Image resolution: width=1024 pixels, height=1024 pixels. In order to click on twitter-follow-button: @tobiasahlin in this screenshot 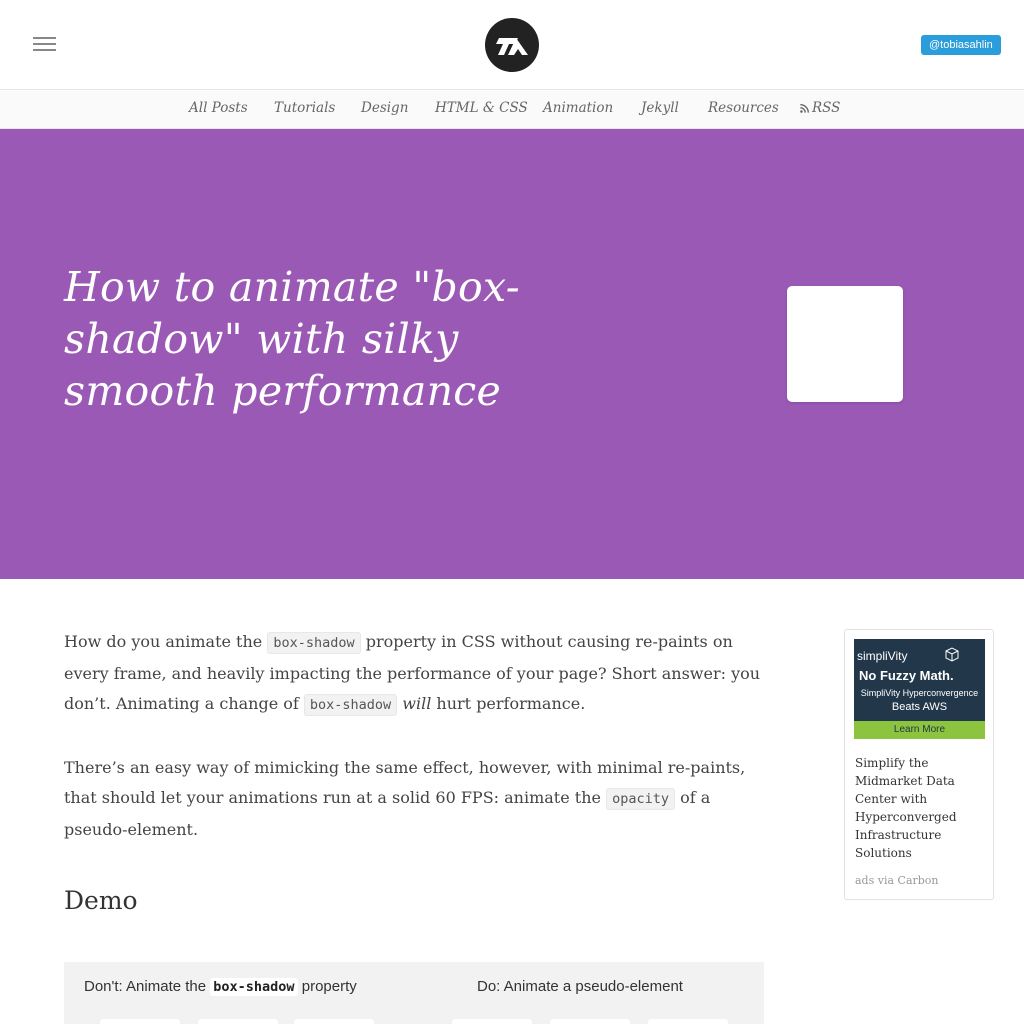, I will do `click(961, 45)`.